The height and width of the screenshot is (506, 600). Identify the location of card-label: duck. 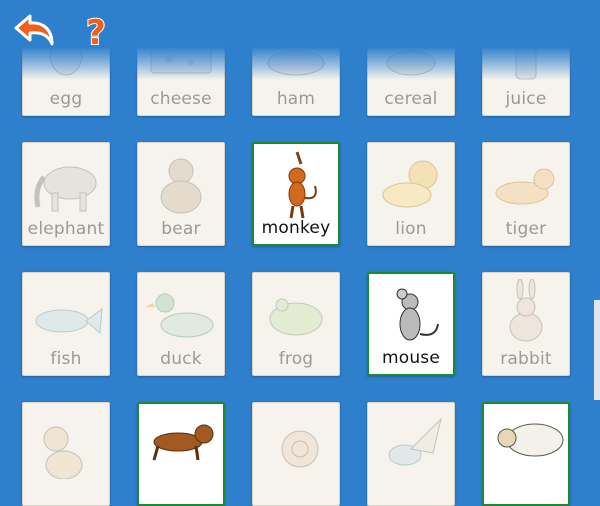
(181, 359).